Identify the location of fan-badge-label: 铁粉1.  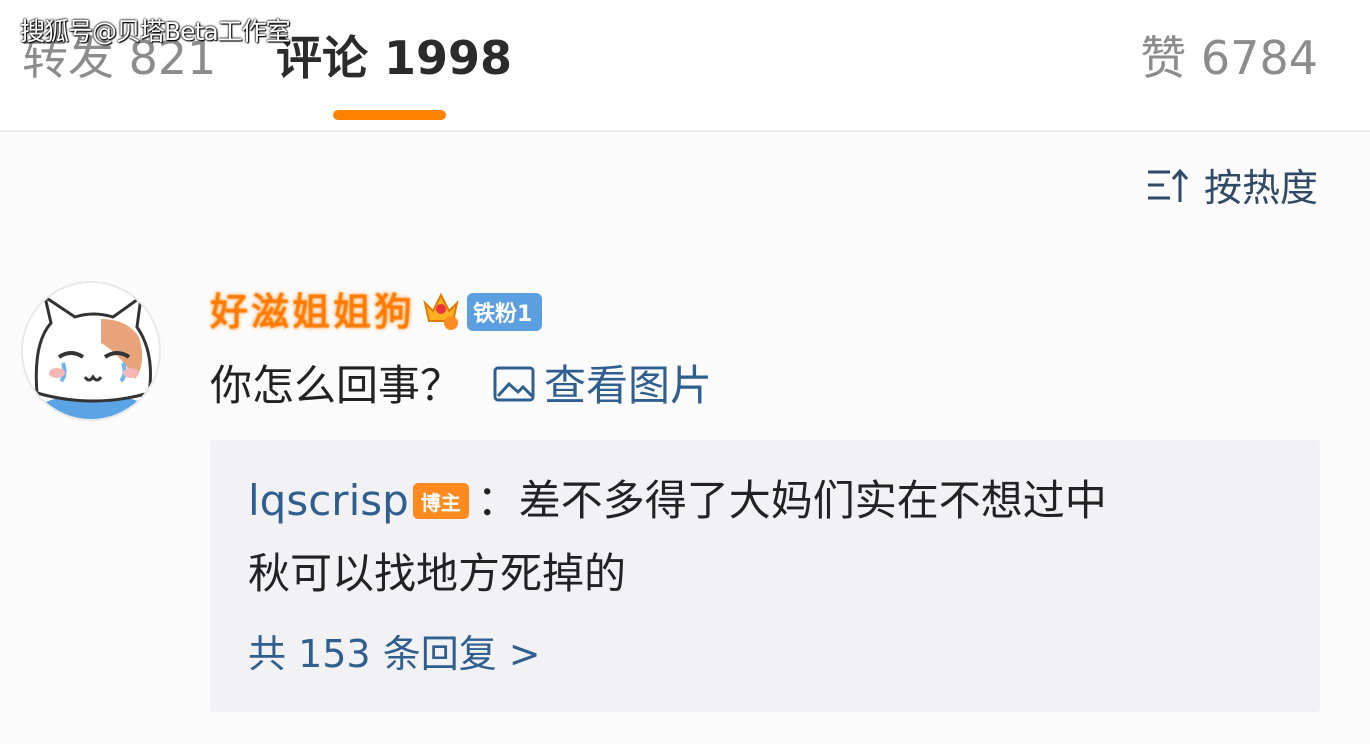
(503, 314).